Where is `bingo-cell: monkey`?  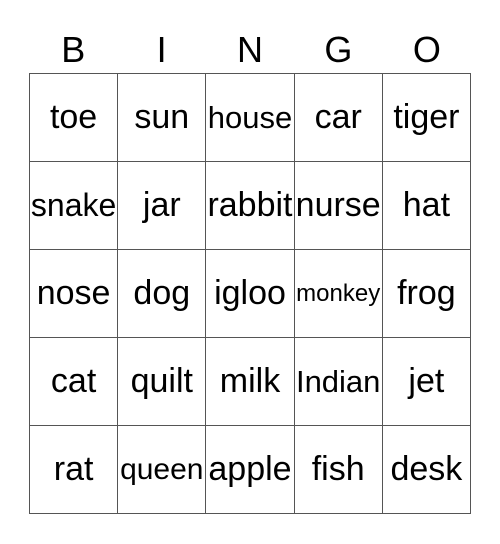
bingo-cell: monkey is located at coordinates (338, 294).